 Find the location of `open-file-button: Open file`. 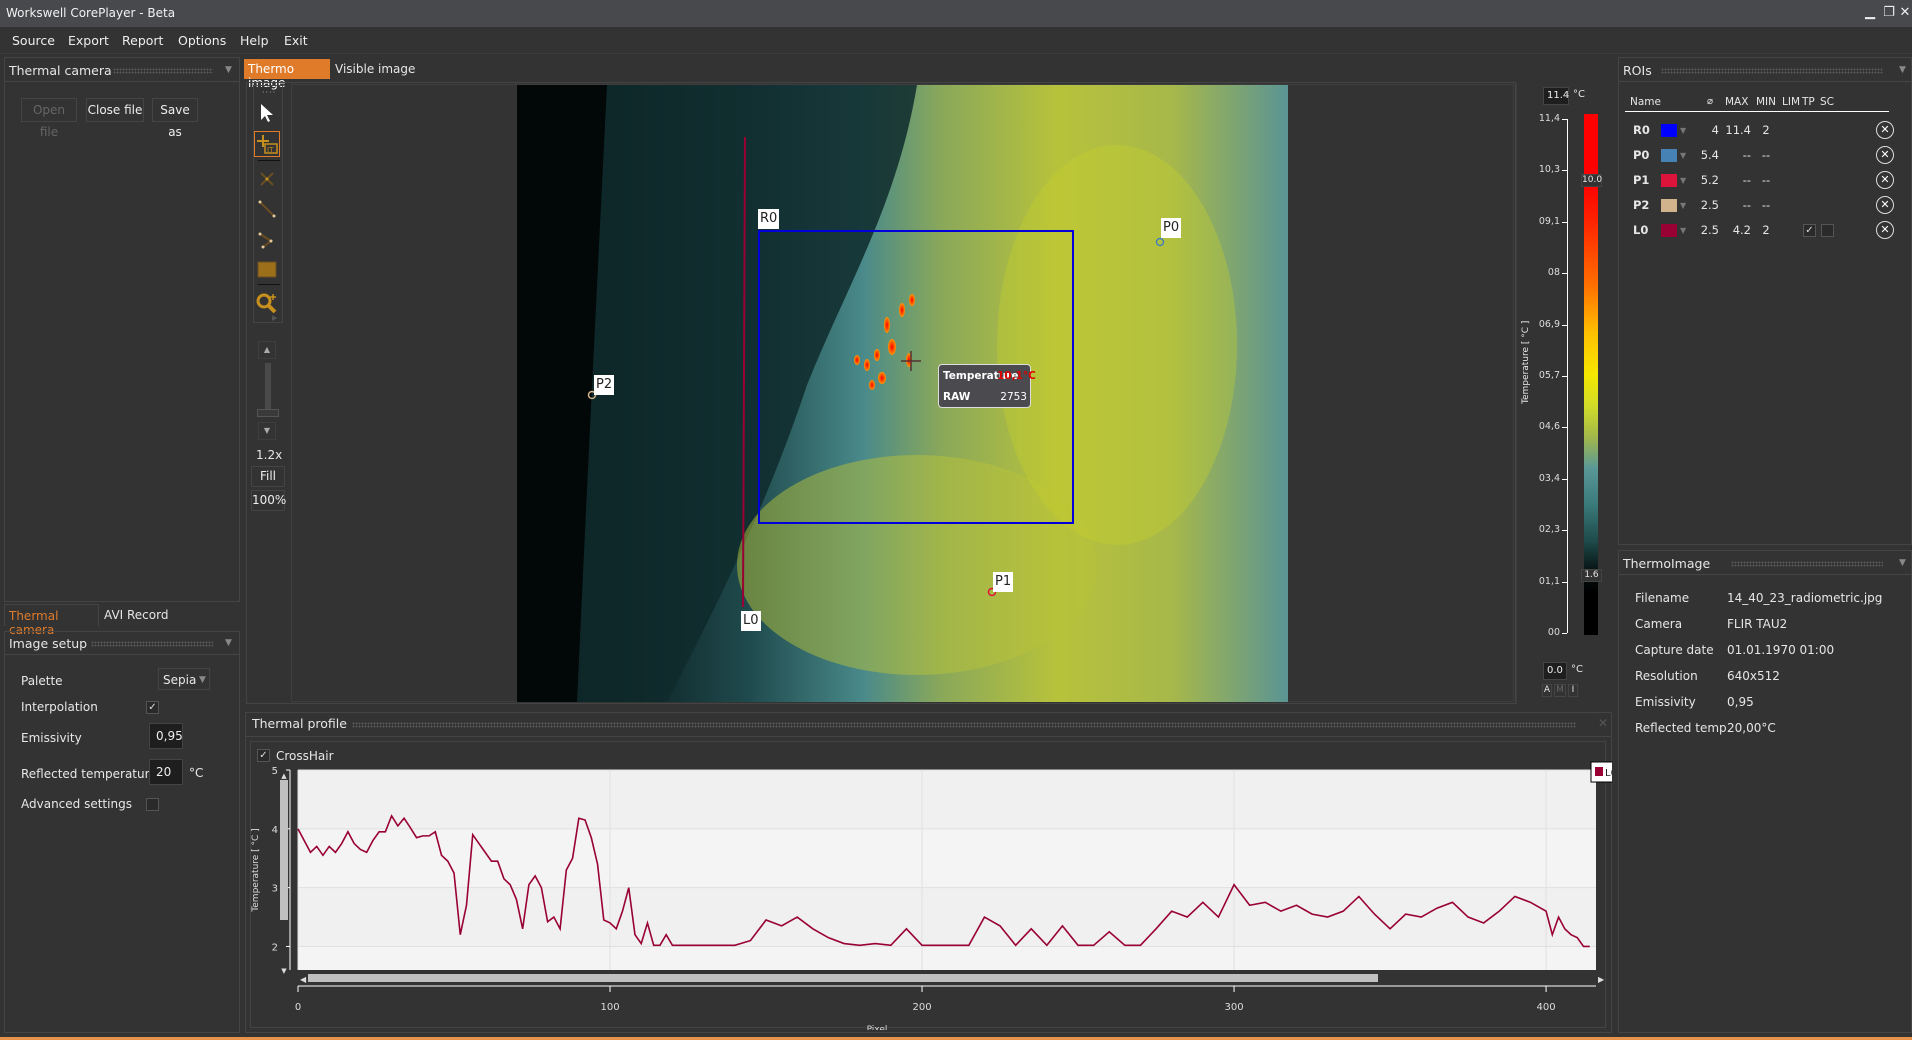

open-file-button: Open file is located at coordinates (49, 118).